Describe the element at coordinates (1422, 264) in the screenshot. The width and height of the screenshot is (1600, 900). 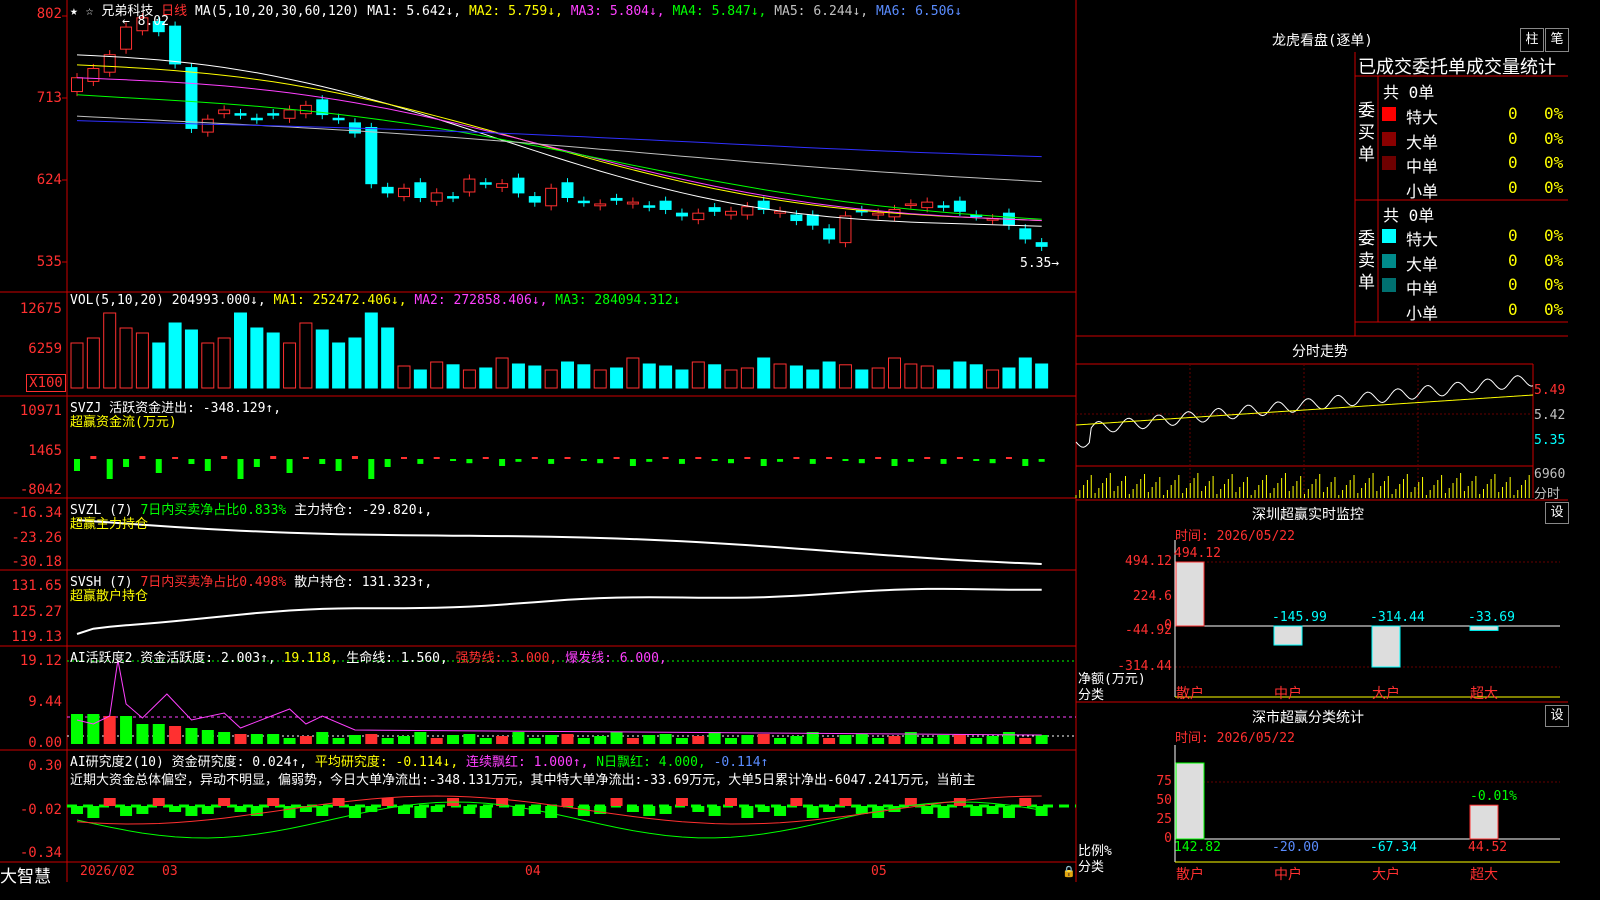
I see `order-size-label: 大单` at that location.